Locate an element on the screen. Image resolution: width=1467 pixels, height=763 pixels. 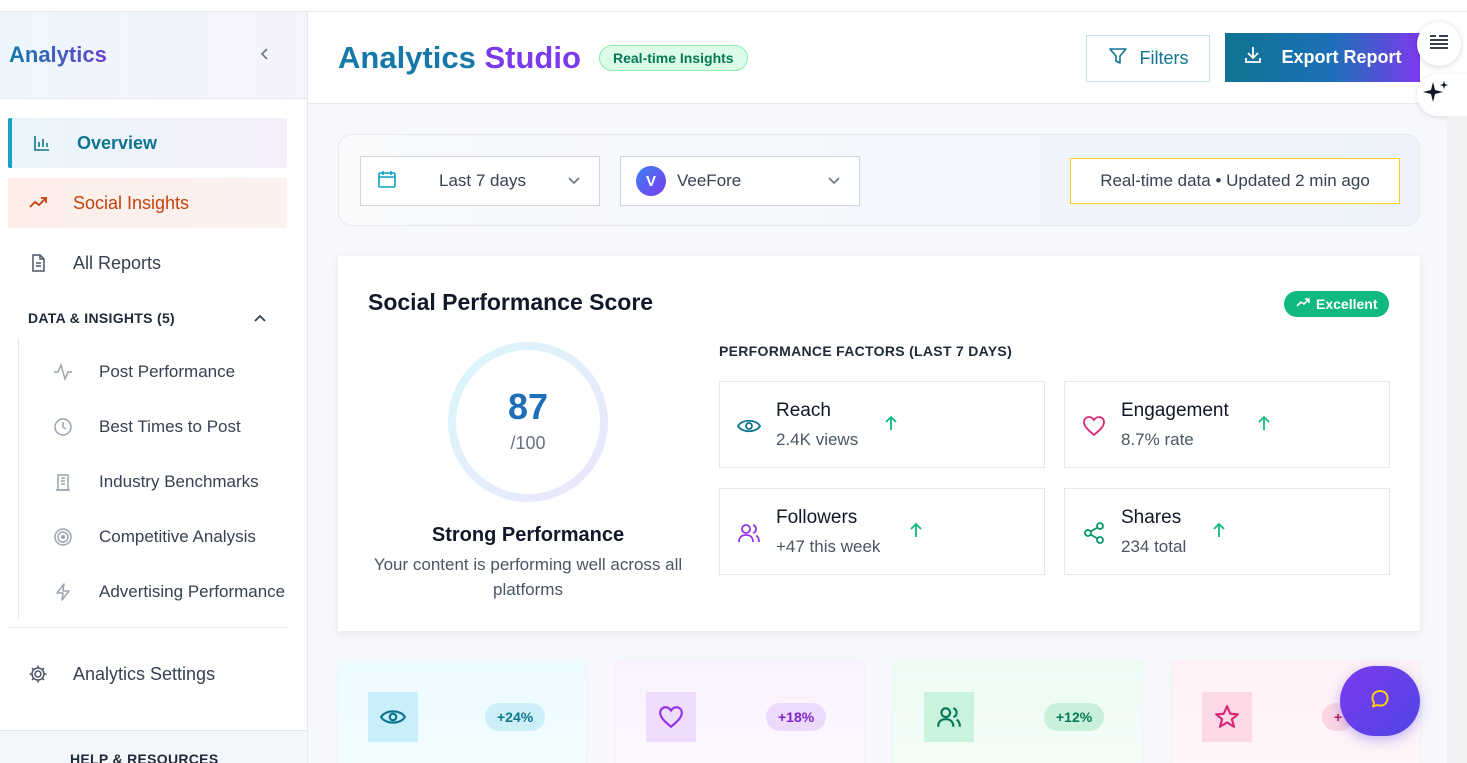
sidebar-item-label: Analytics Settings is located at coordinates (144, 673).